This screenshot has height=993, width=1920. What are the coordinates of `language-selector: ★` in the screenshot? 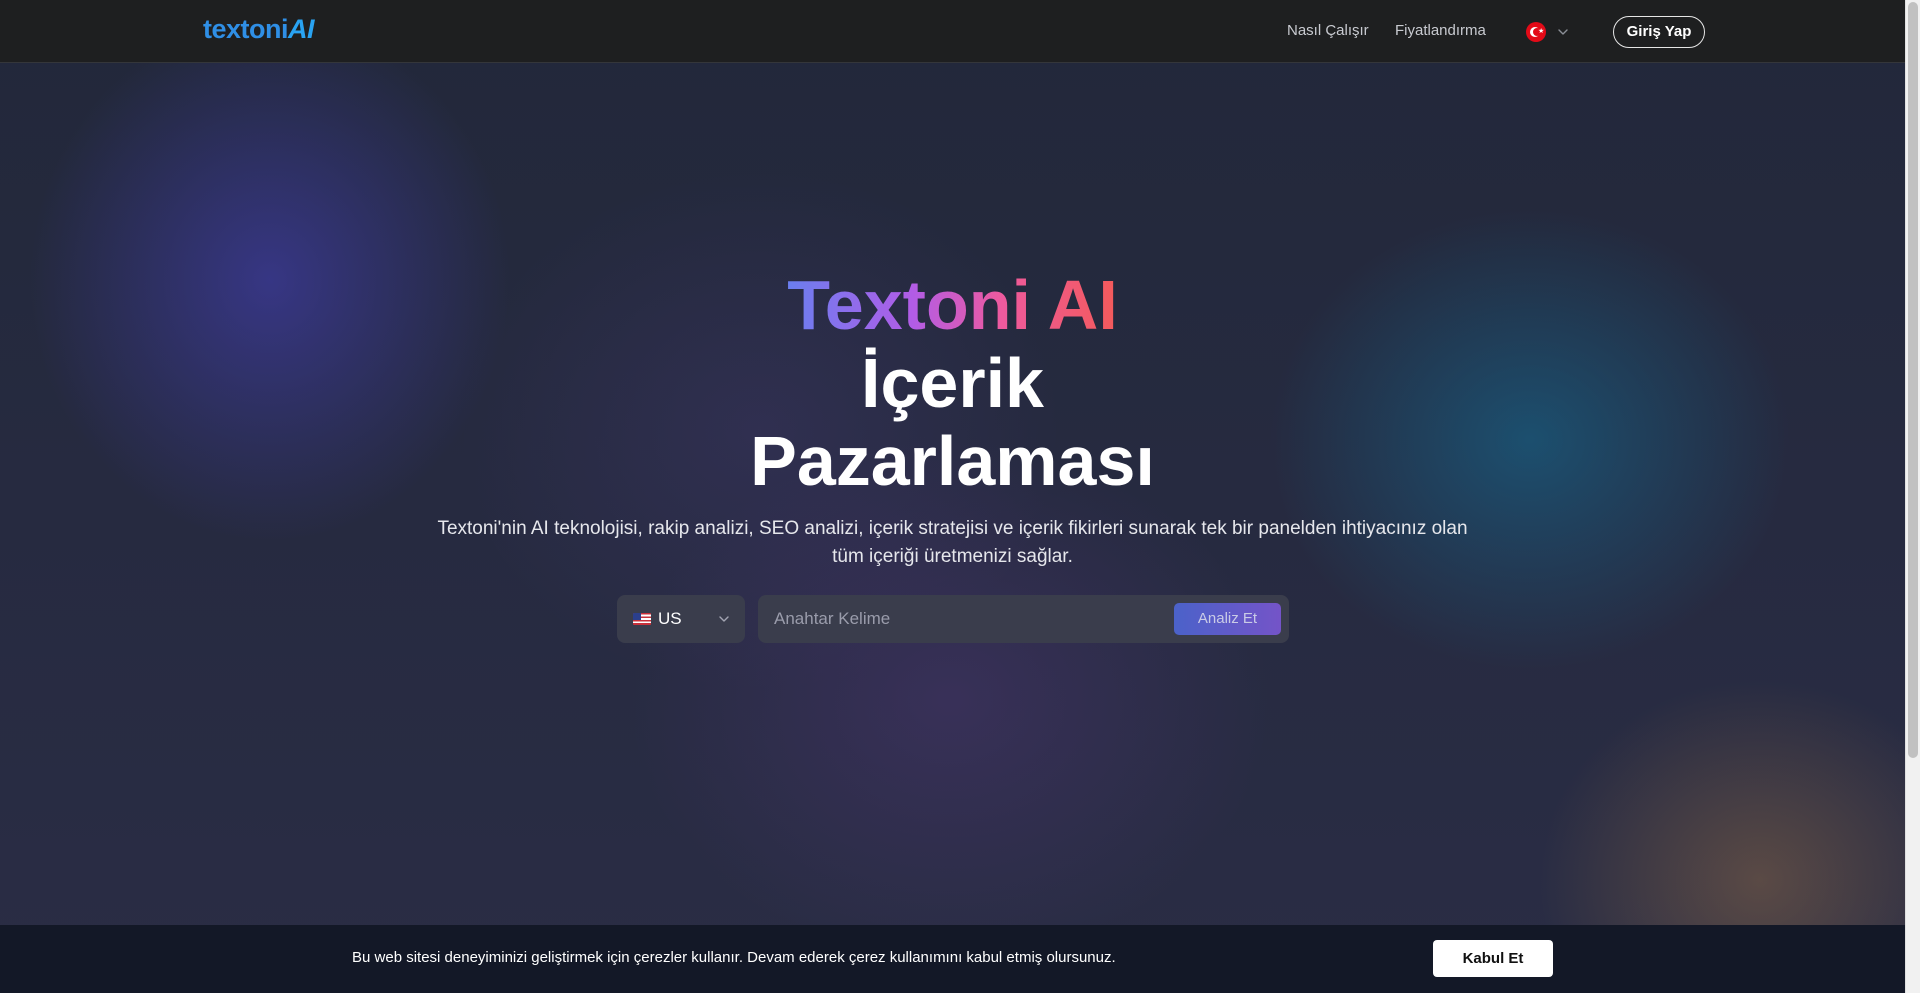 It's located at (1548, 32).